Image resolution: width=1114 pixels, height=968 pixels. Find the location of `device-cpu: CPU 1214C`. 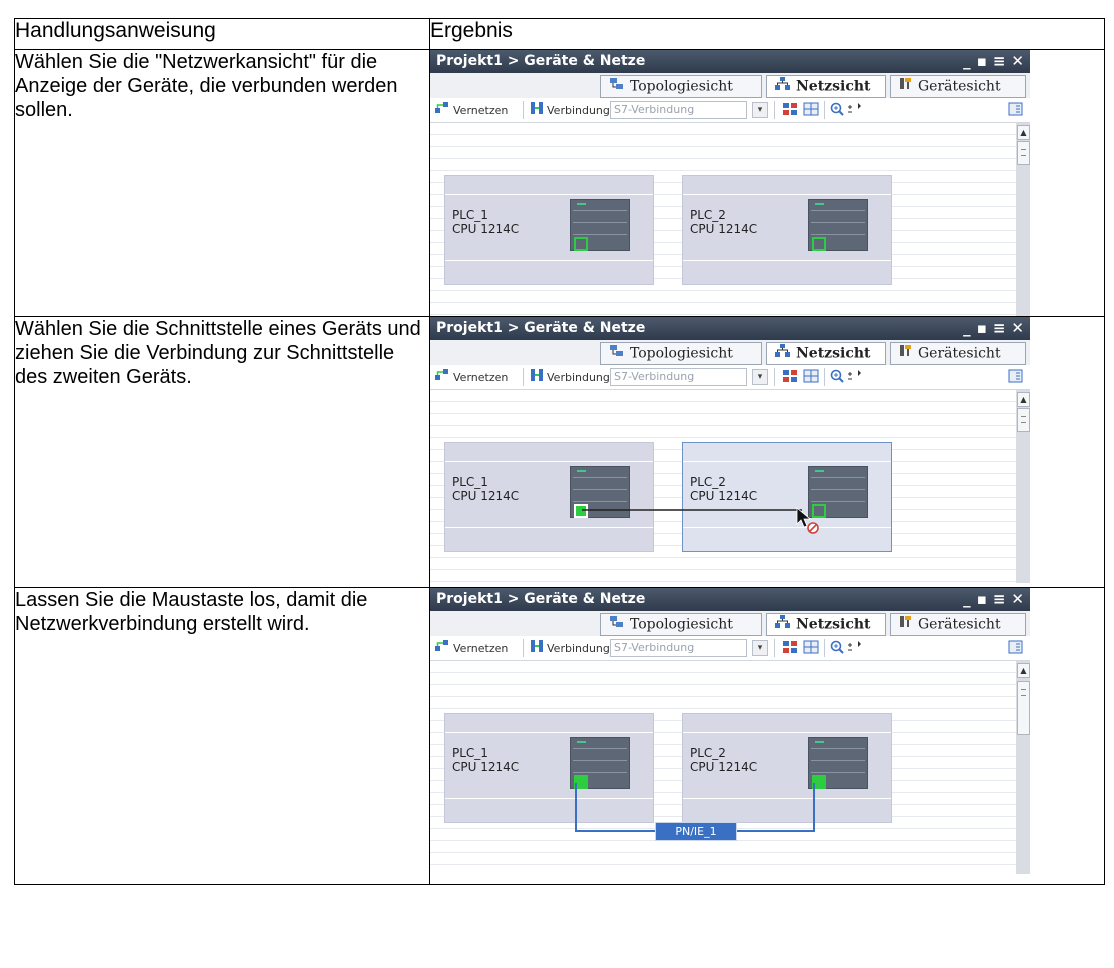

device-cpu: CPU 1214C is located at coordinates (724, 496).